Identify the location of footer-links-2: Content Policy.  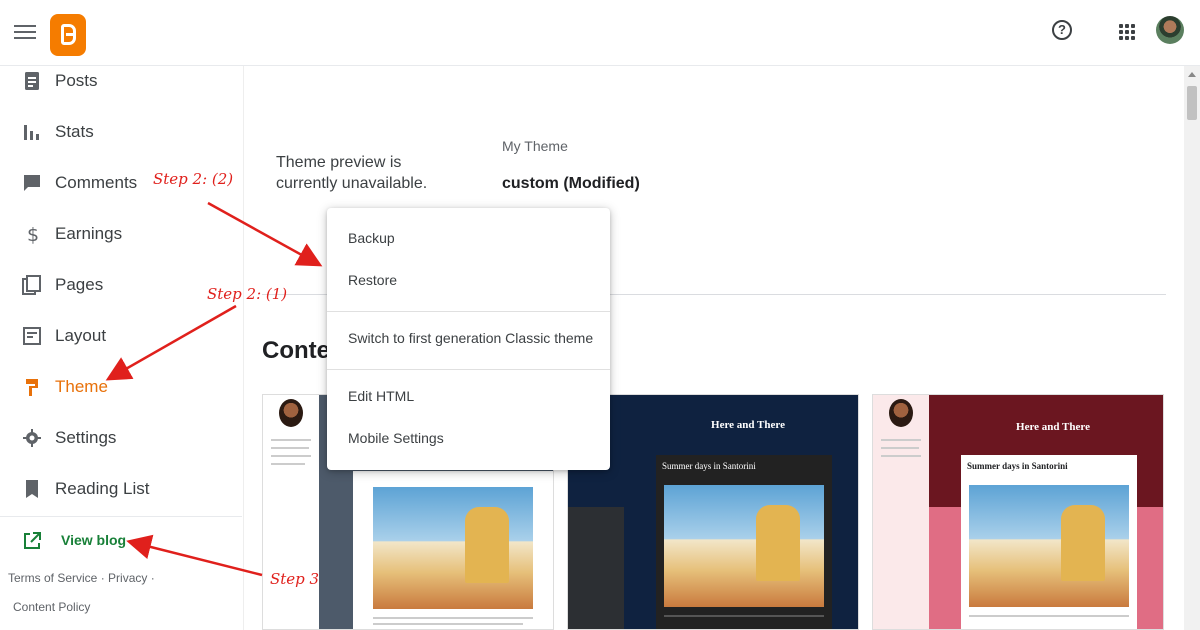
(51, 607).